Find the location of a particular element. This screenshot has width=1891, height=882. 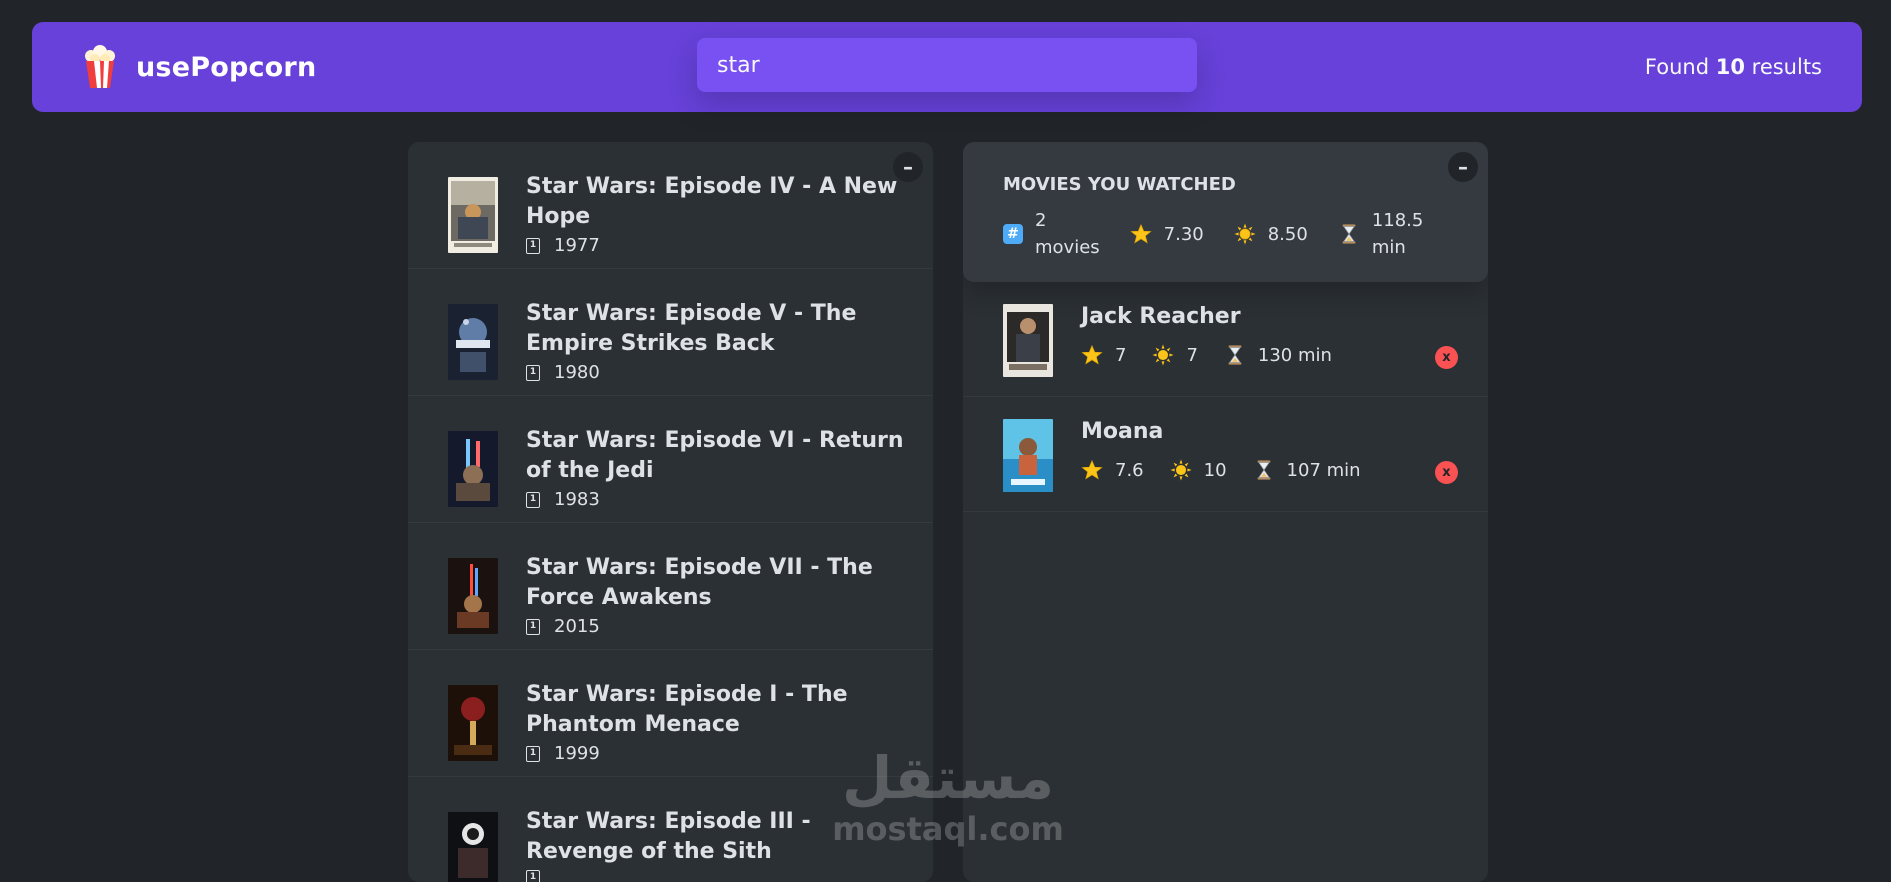

movie-year: 1983 is located at coordinates (577, 499).